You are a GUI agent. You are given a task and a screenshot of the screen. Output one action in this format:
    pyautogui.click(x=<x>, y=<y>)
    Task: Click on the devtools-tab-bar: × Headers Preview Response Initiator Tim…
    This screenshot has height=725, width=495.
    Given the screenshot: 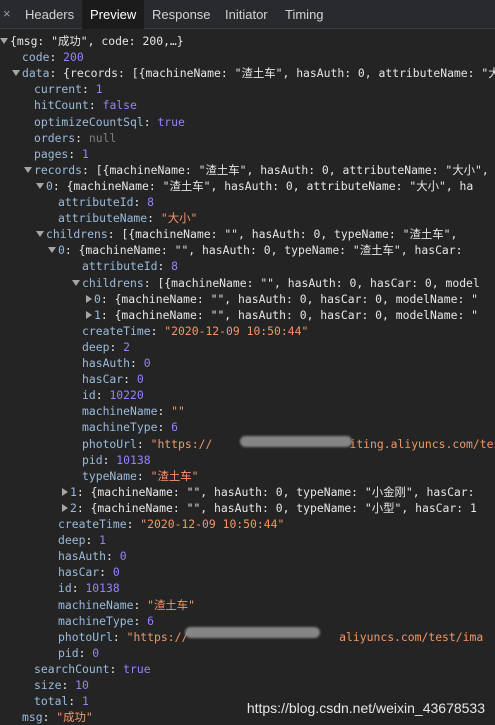 What is the action you would take?
    pyautogui.click(x=247, y=14)
    